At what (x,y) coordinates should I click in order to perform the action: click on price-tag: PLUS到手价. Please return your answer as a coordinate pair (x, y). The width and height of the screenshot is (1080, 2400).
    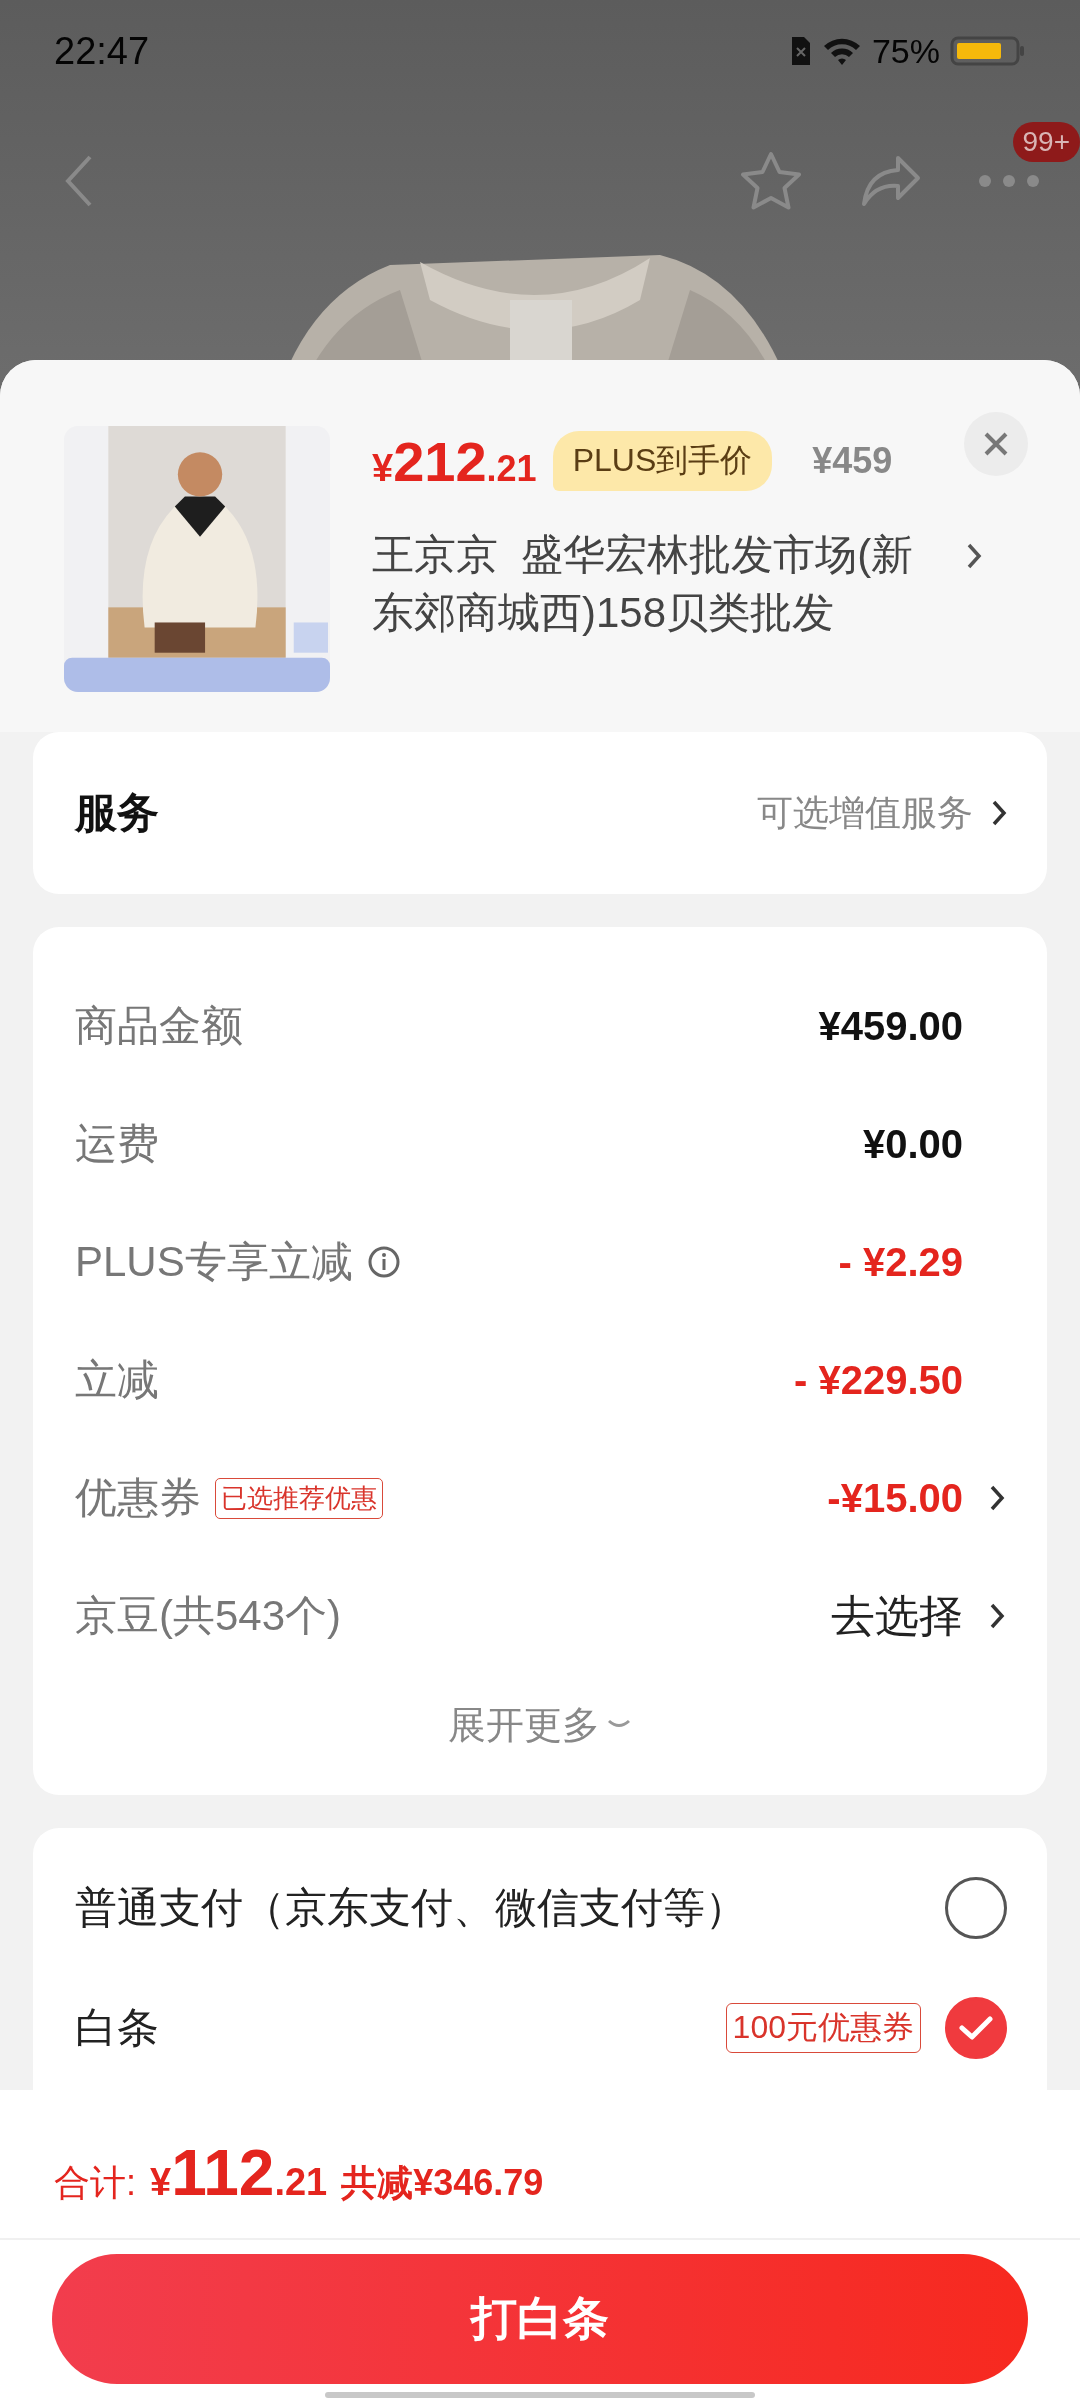
    Looking at the image, I should click on (662, 461).